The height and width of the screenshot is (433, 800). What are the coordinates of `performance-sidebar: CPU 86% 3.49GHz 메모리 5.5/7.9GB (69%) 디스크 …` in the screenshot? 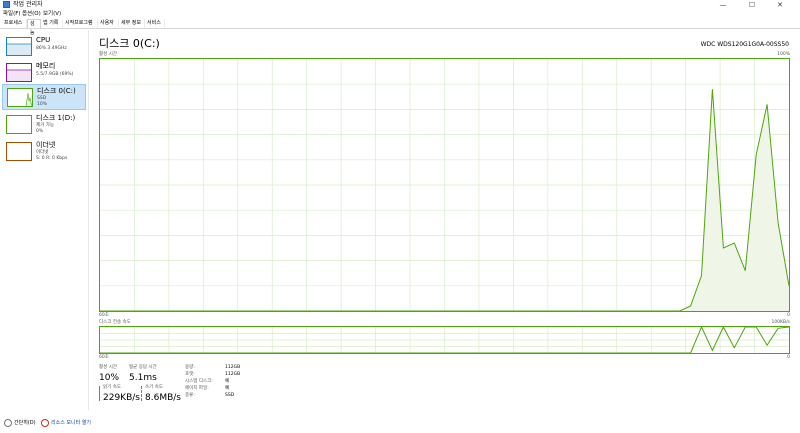 It's located at (44, 220).